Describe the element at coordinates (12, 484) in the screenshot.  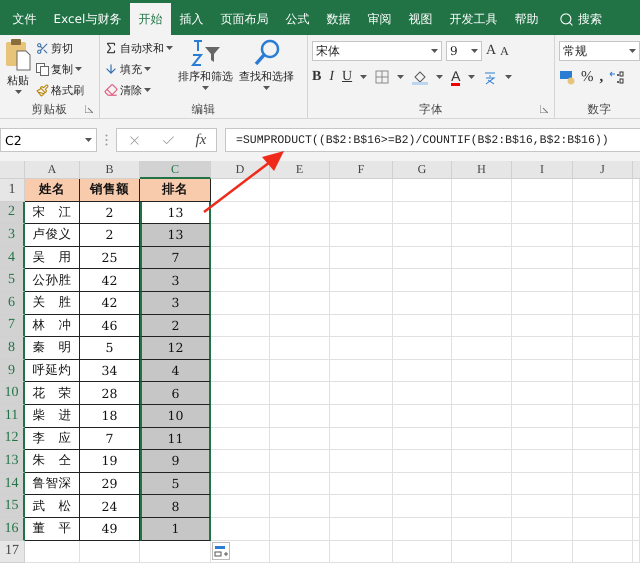
I see `row-header: 14` at that location.